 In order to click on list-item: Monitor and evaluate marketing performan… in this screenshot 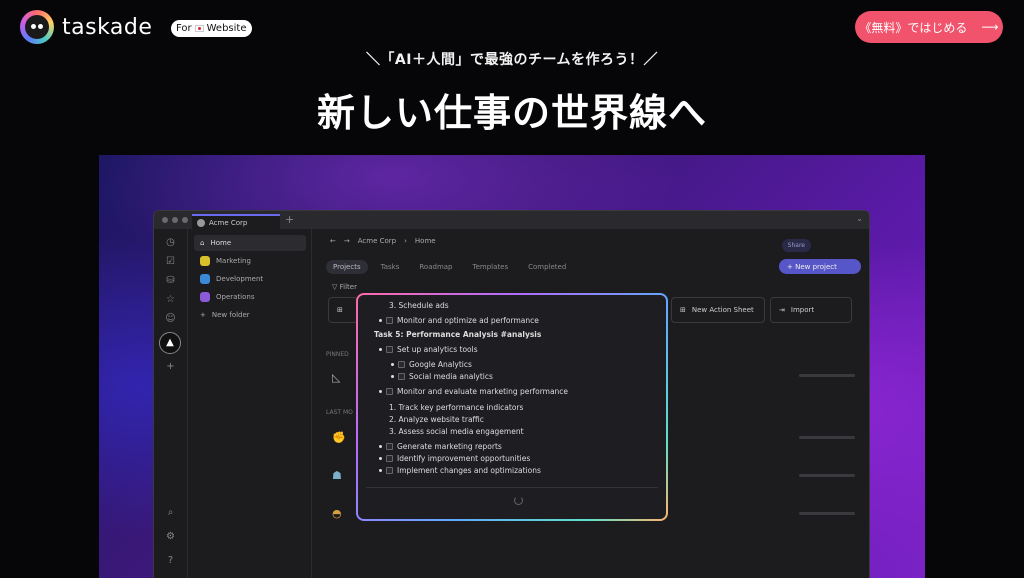, I will do `click(473, 391)`.